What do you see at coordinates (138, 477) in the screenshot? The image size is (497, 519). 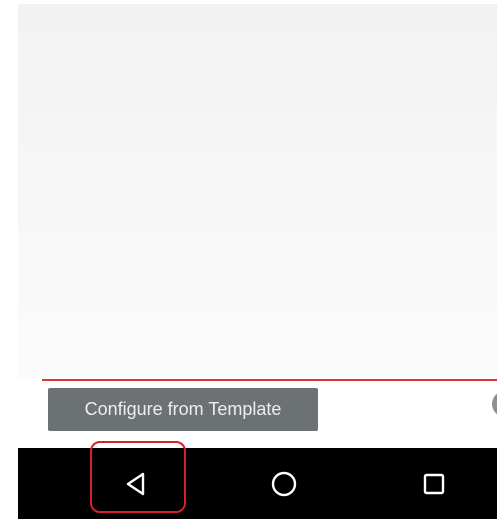 I see `back-button-highlight` at bounding box center [138, 477].